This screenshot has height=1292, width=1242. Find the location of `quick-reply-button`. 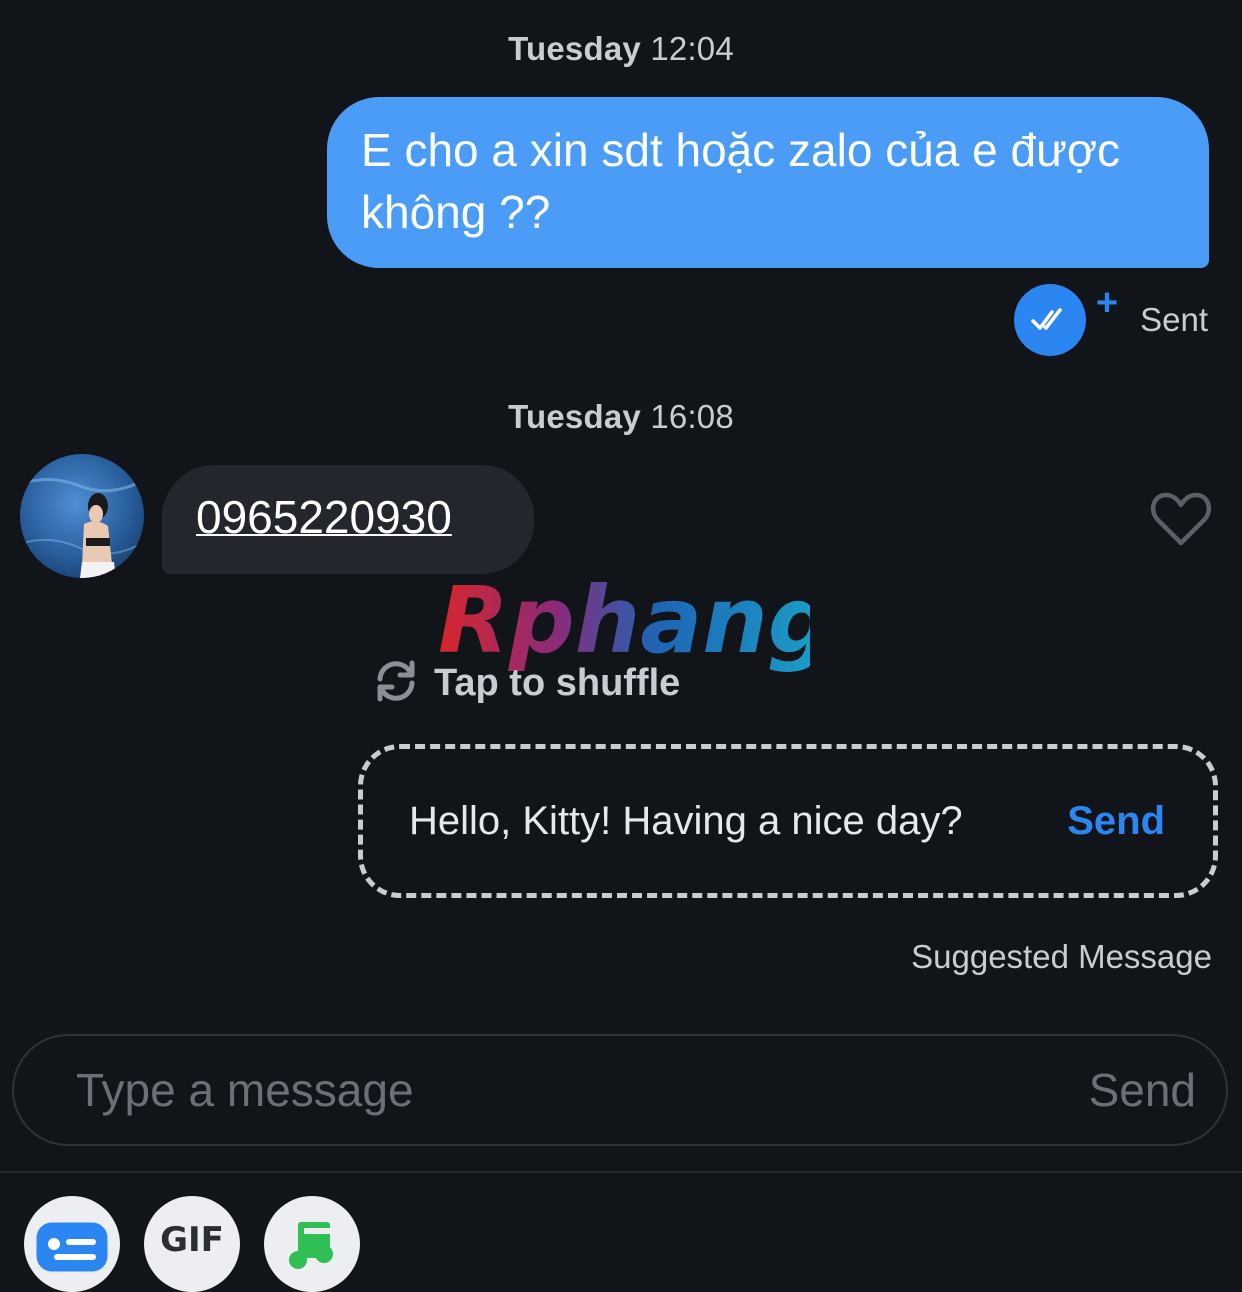

quick-reply-button is located at coordinates (72, 1244).